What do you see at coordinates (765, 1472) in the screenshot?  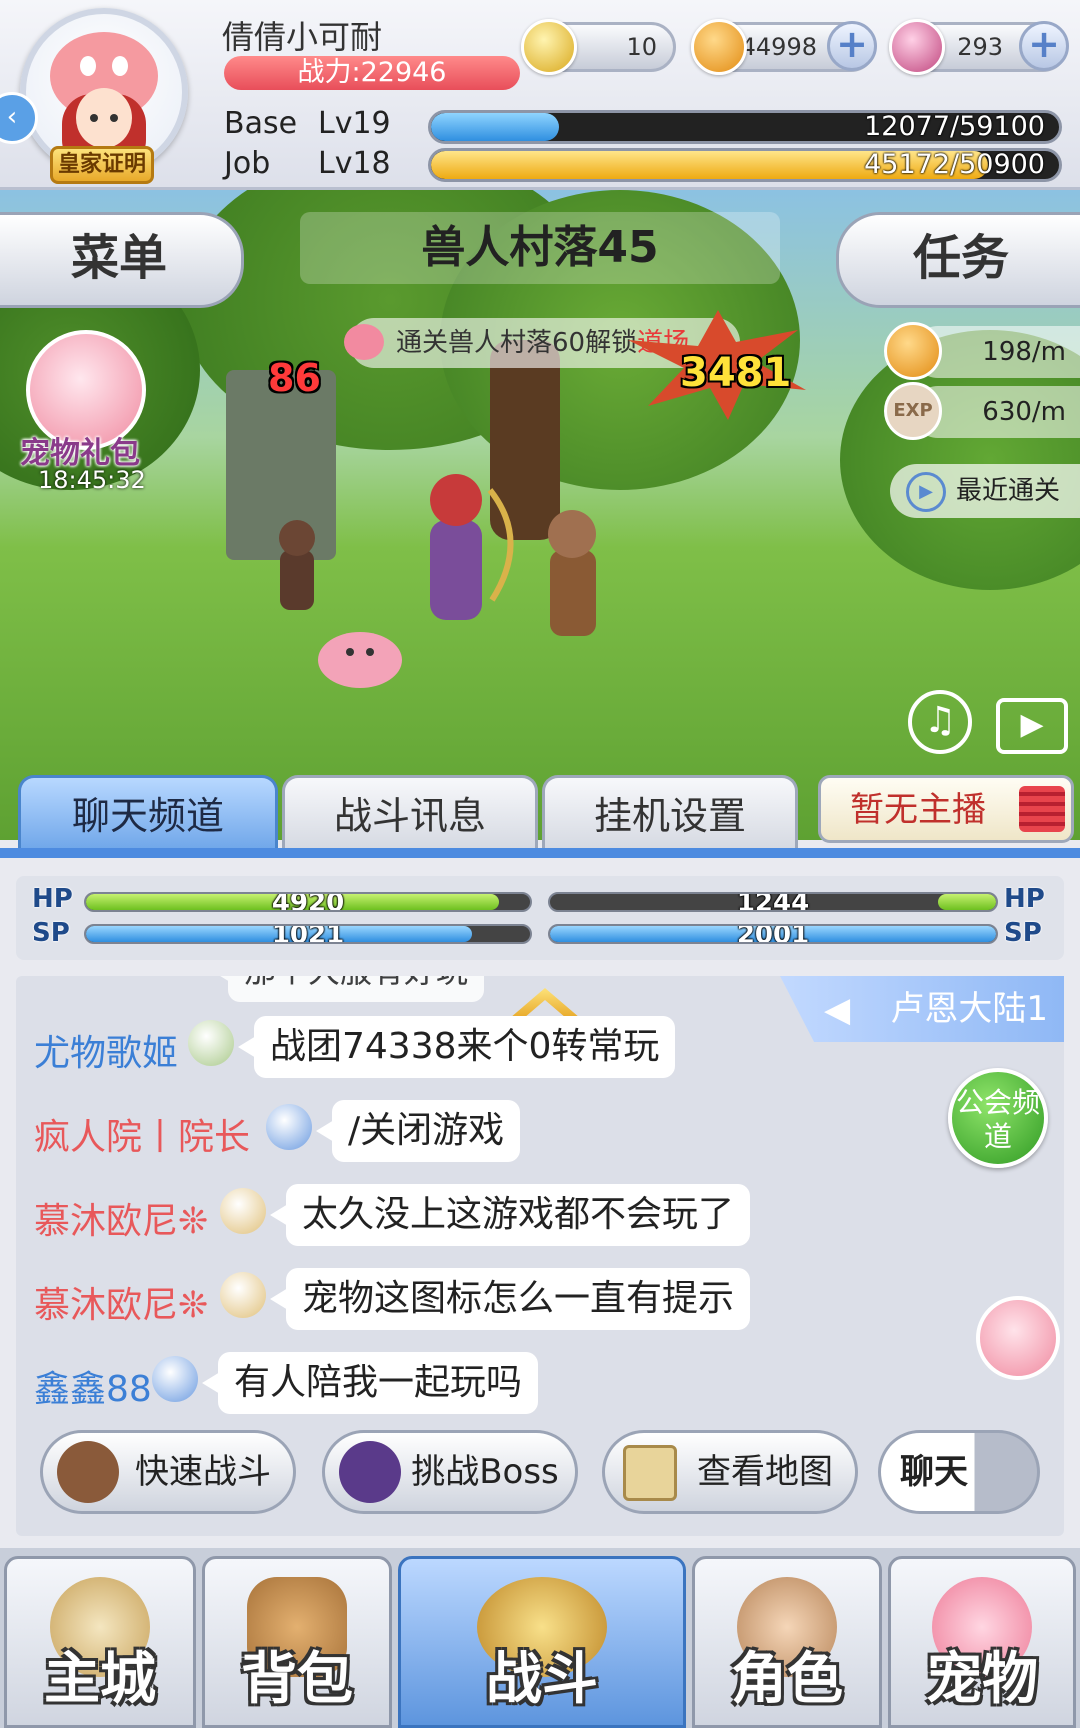 I see `view-map-label: 查看地图` at bounding box center [765, 1472].